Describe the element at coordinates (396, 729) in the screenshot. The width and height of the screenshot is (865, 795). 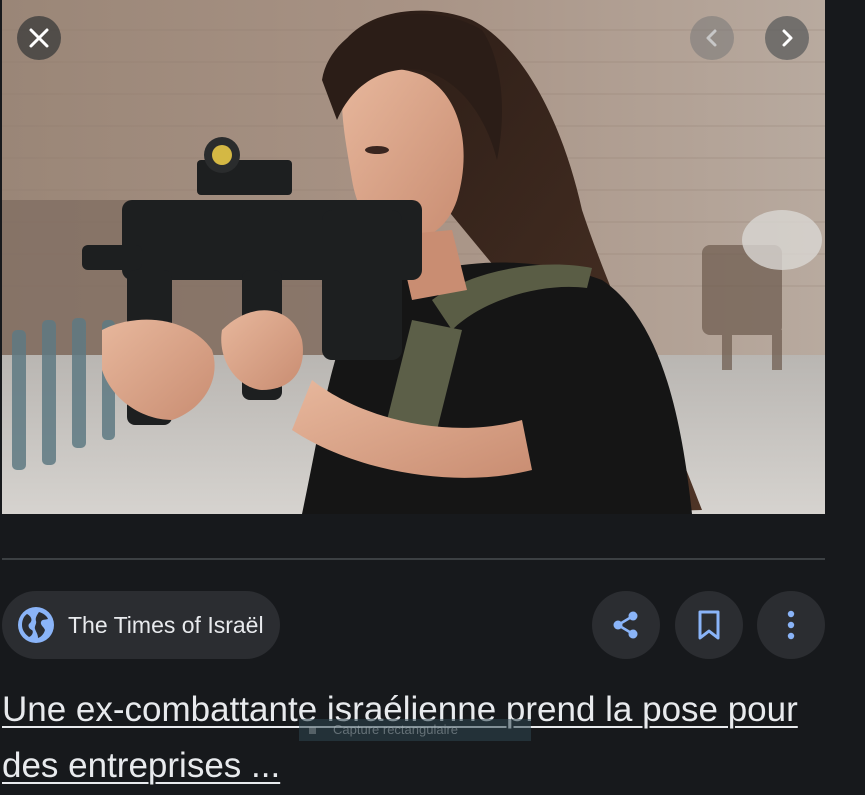
I see `capture-label: Capture rectangulaire` at that location.